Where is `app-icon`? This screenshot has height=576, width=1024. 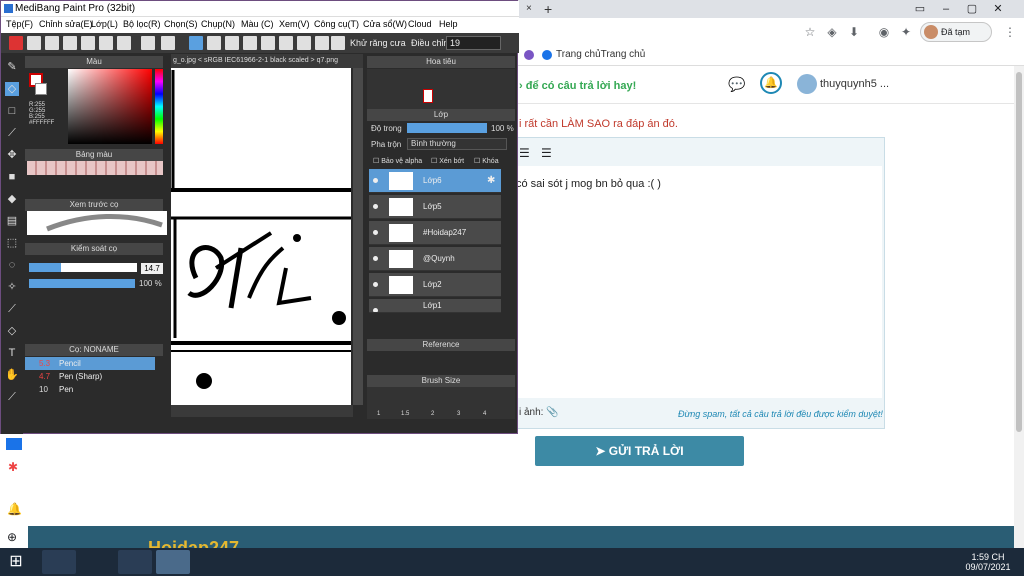
app-icon is located at coordinates (135, 562).